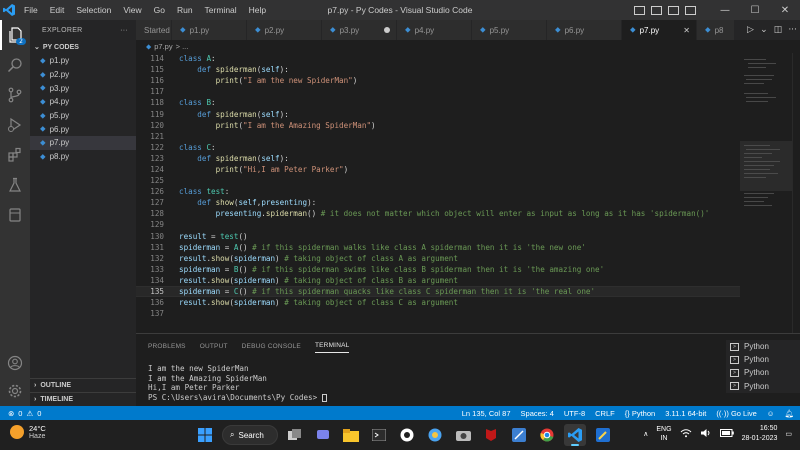 This screenshot has height=450, width=800. Describe the element at coordinates (124, 30) in the screenshot. I see `explorer-more-button: ···` at that location.